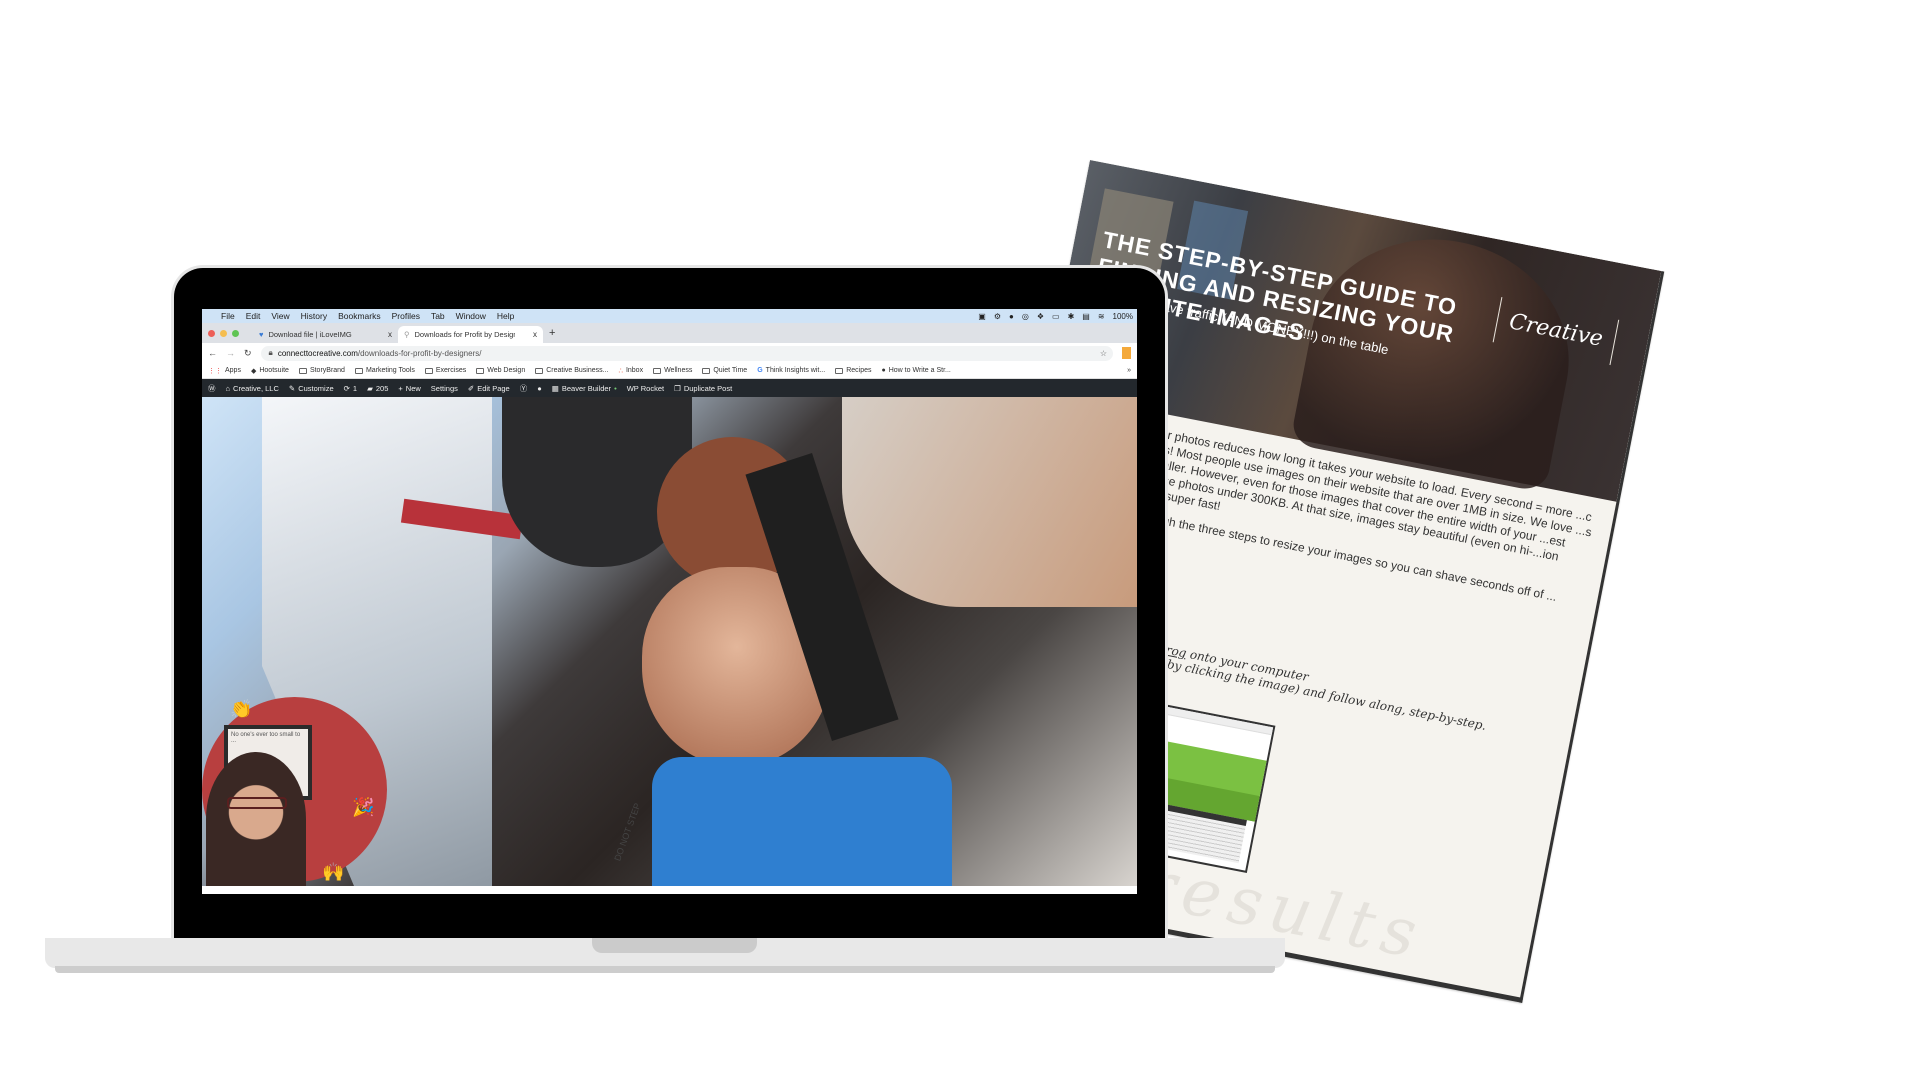 Image resolution: width=1920 pixels, height=1080 pixels. What do you see at coordinates (552, 333) in the screenshot?
I see `new-tab-button: +` at bounding box center [552, 333].